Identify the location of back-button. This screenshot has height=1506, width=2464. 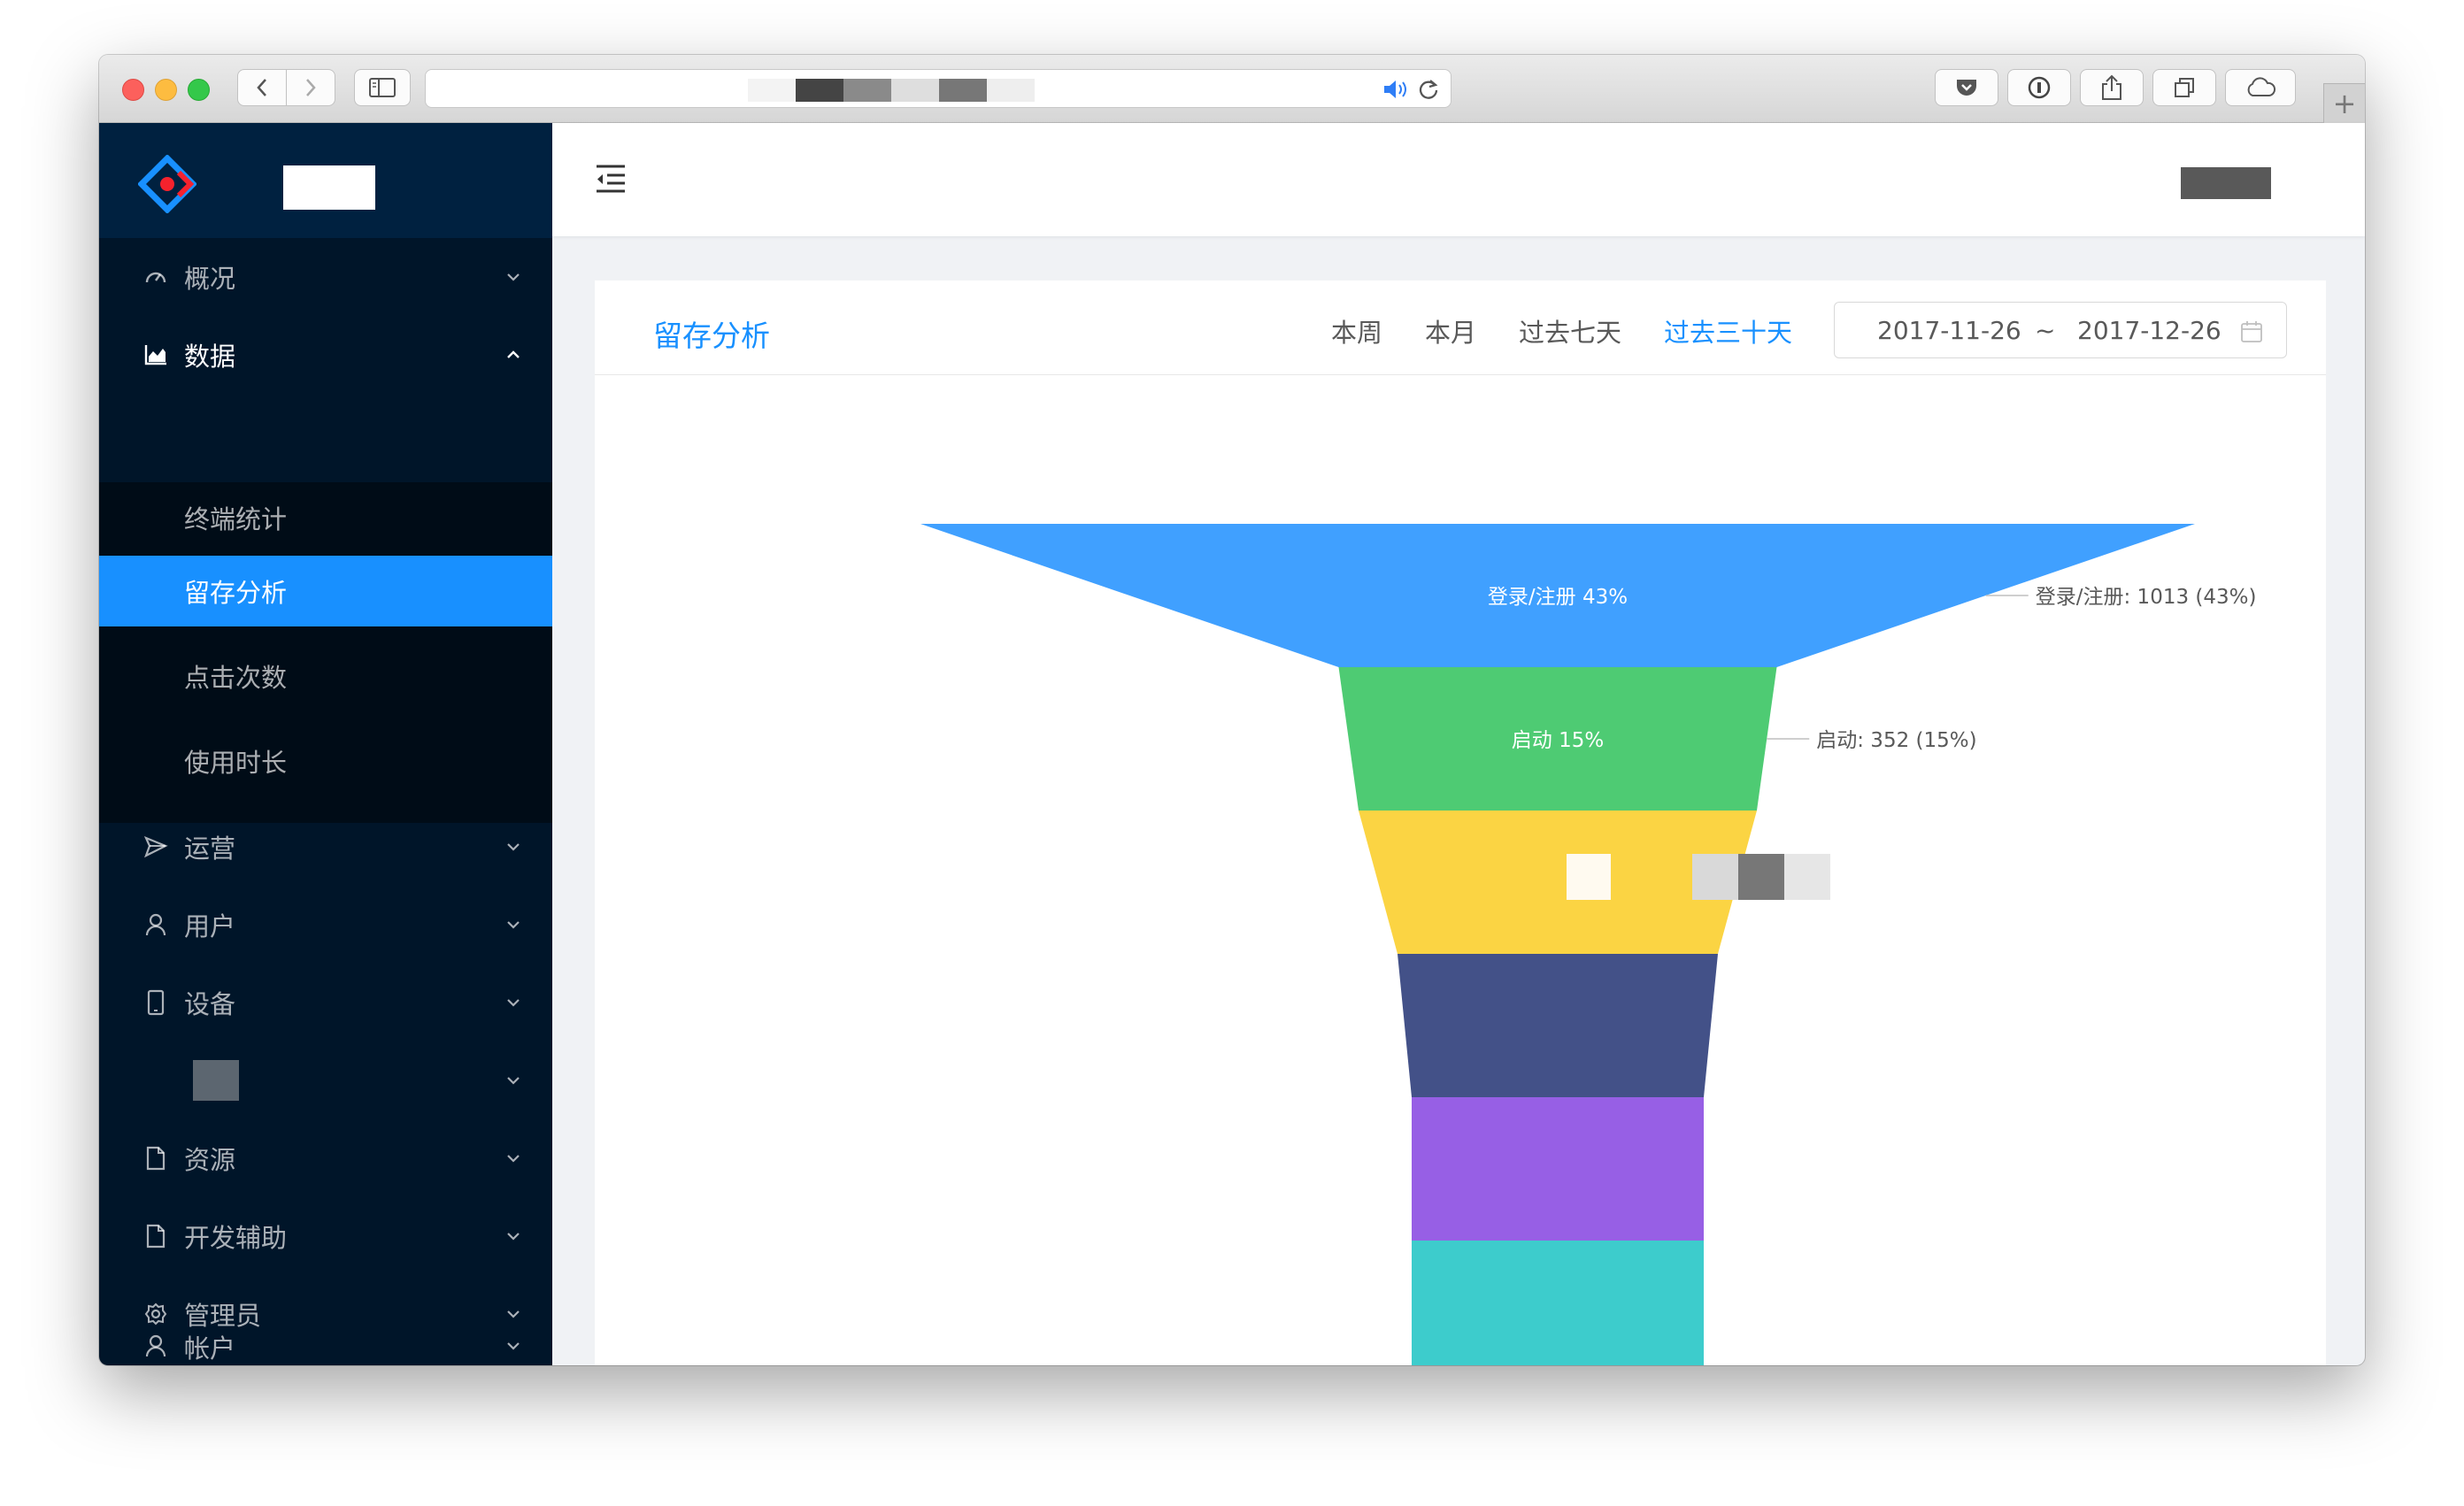
(262, 88).